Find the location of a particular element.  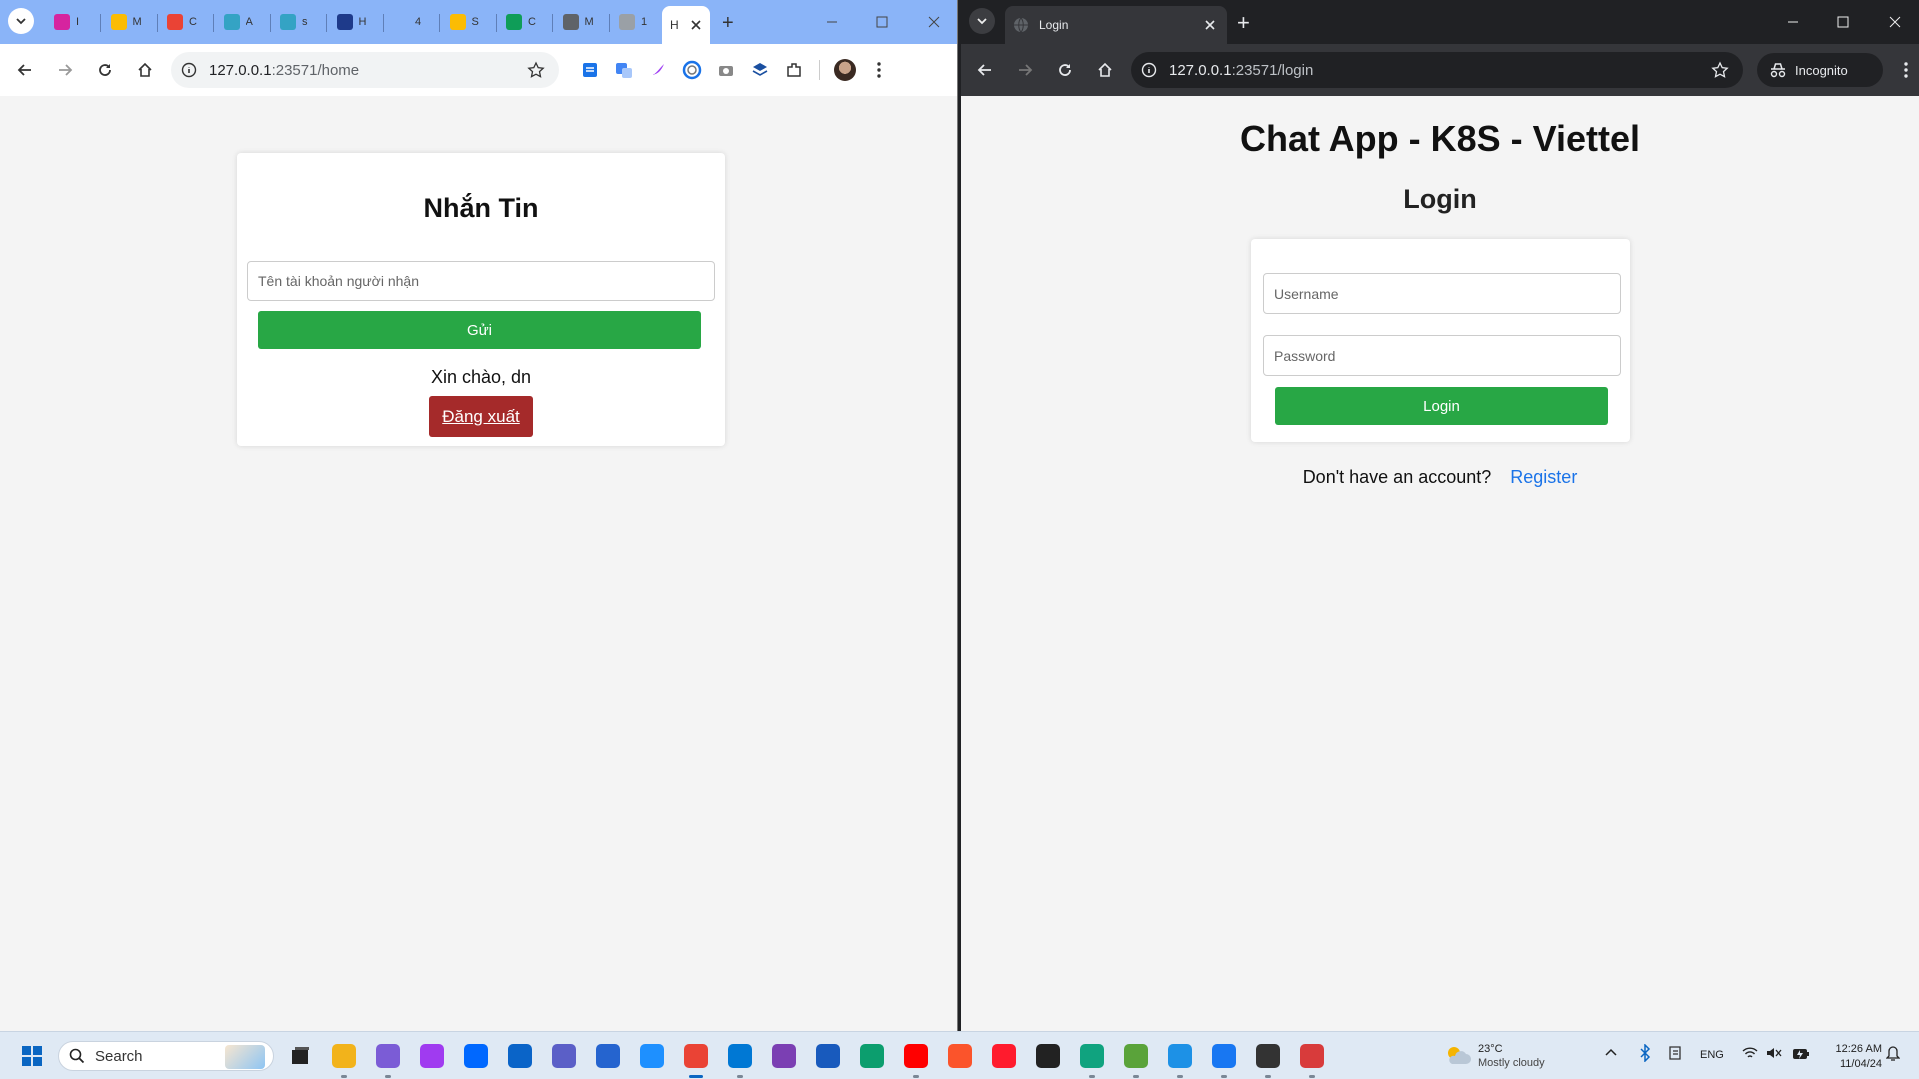

taskbar-youtube is located at coordinates (916, 1059).